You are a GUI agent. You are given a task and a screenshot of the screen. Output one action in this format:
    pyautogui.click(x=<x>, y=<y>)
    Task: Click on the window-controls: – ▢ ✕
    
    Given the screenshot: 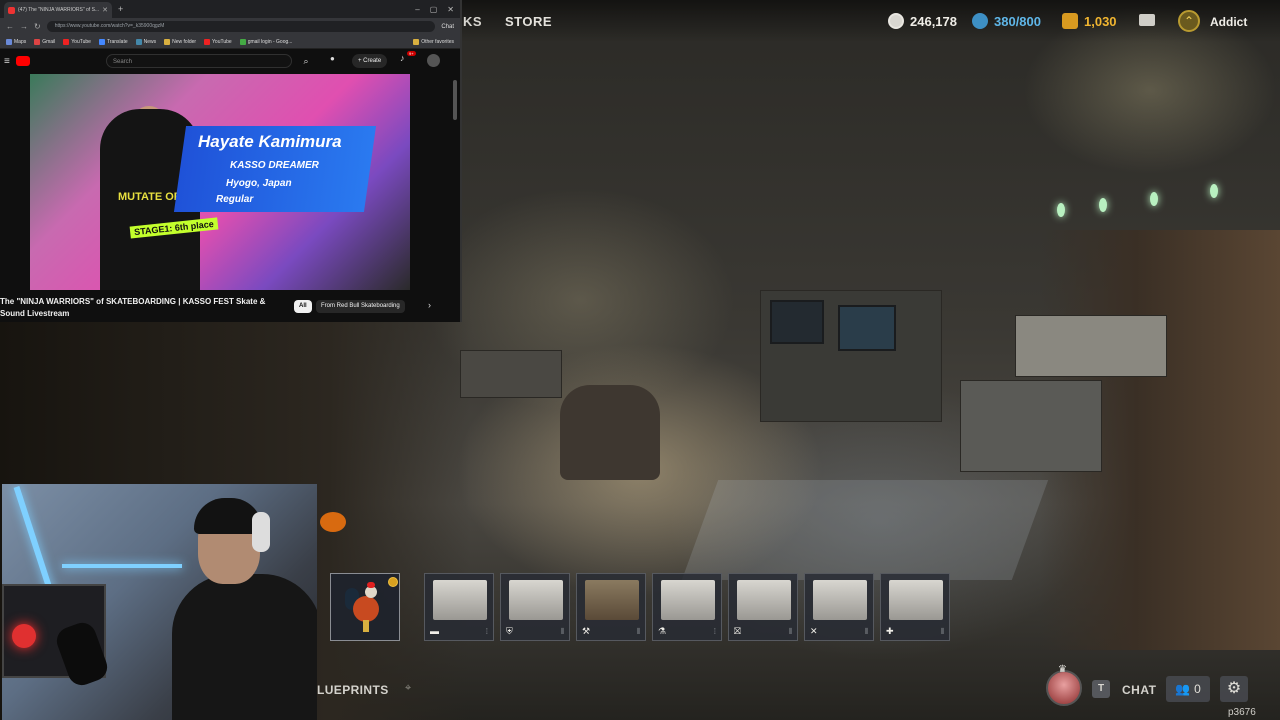 What is the action you would take?
    pyautogui.click(x=437, y=9)
    